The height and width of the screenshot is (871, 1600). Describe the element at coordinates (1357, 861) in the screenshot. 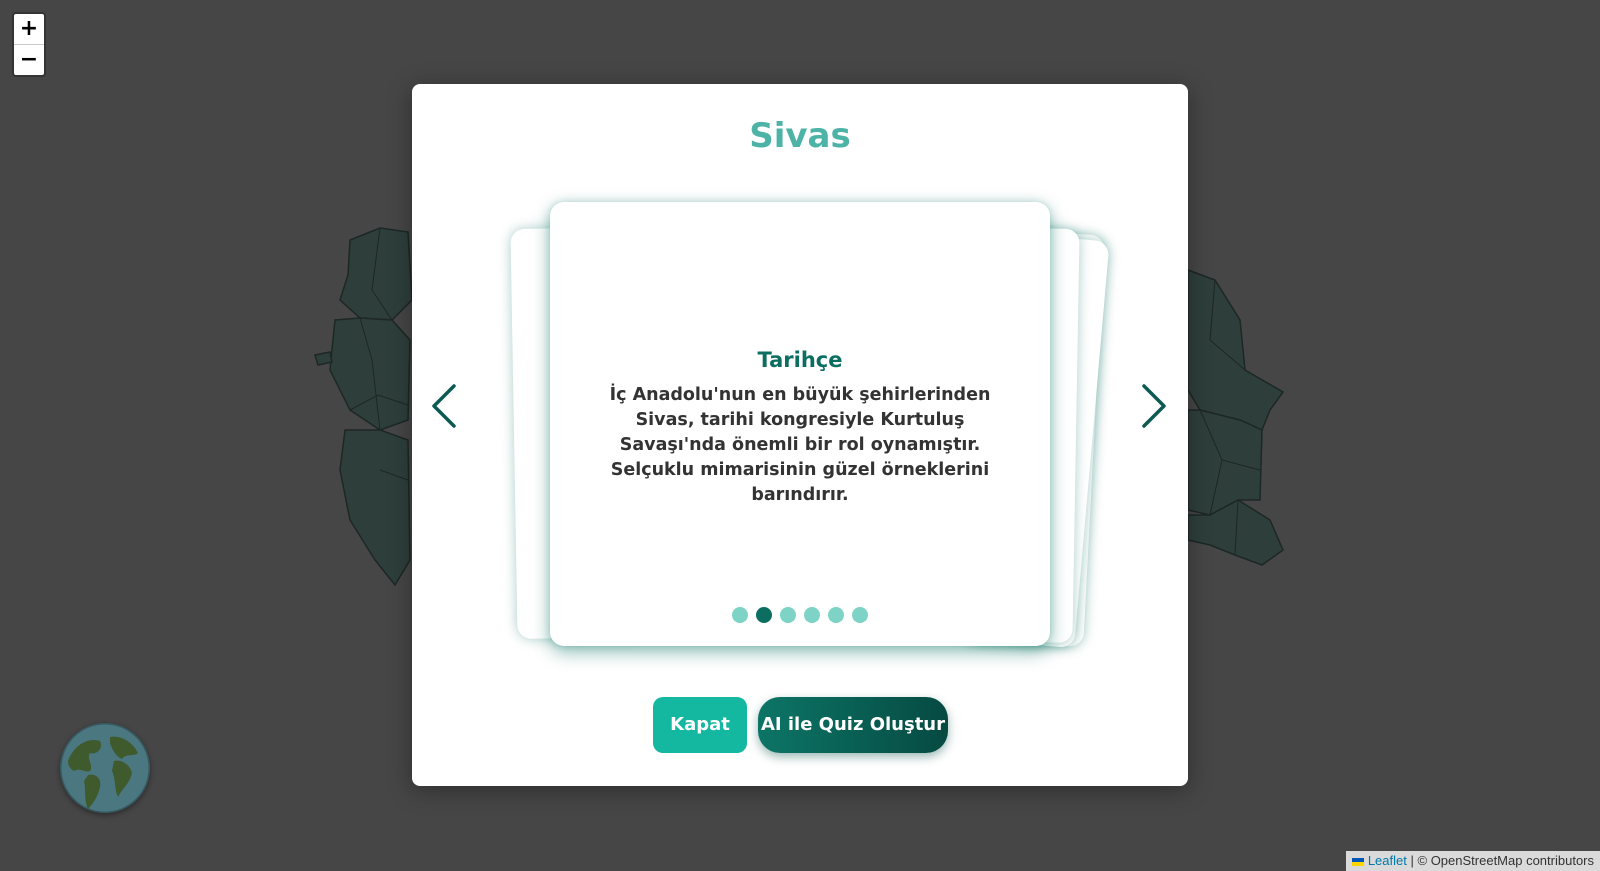

I see `ukraine-flag-icon` at that location.